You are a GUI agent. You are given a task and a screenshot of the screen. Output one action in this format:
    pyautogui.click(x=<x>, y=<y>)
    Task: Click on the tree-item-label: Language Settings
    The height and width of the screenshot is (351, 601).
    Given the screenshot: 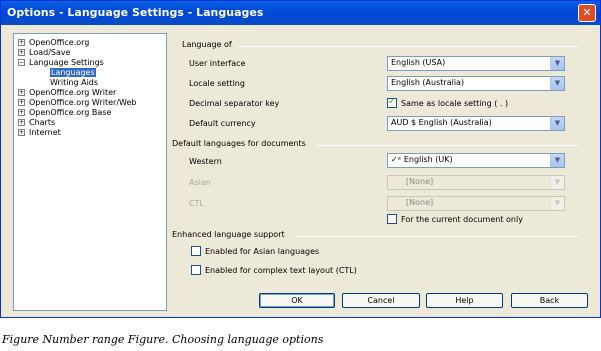 What is the action you would take?
    pyautogui.click(x=66, y=62)
    